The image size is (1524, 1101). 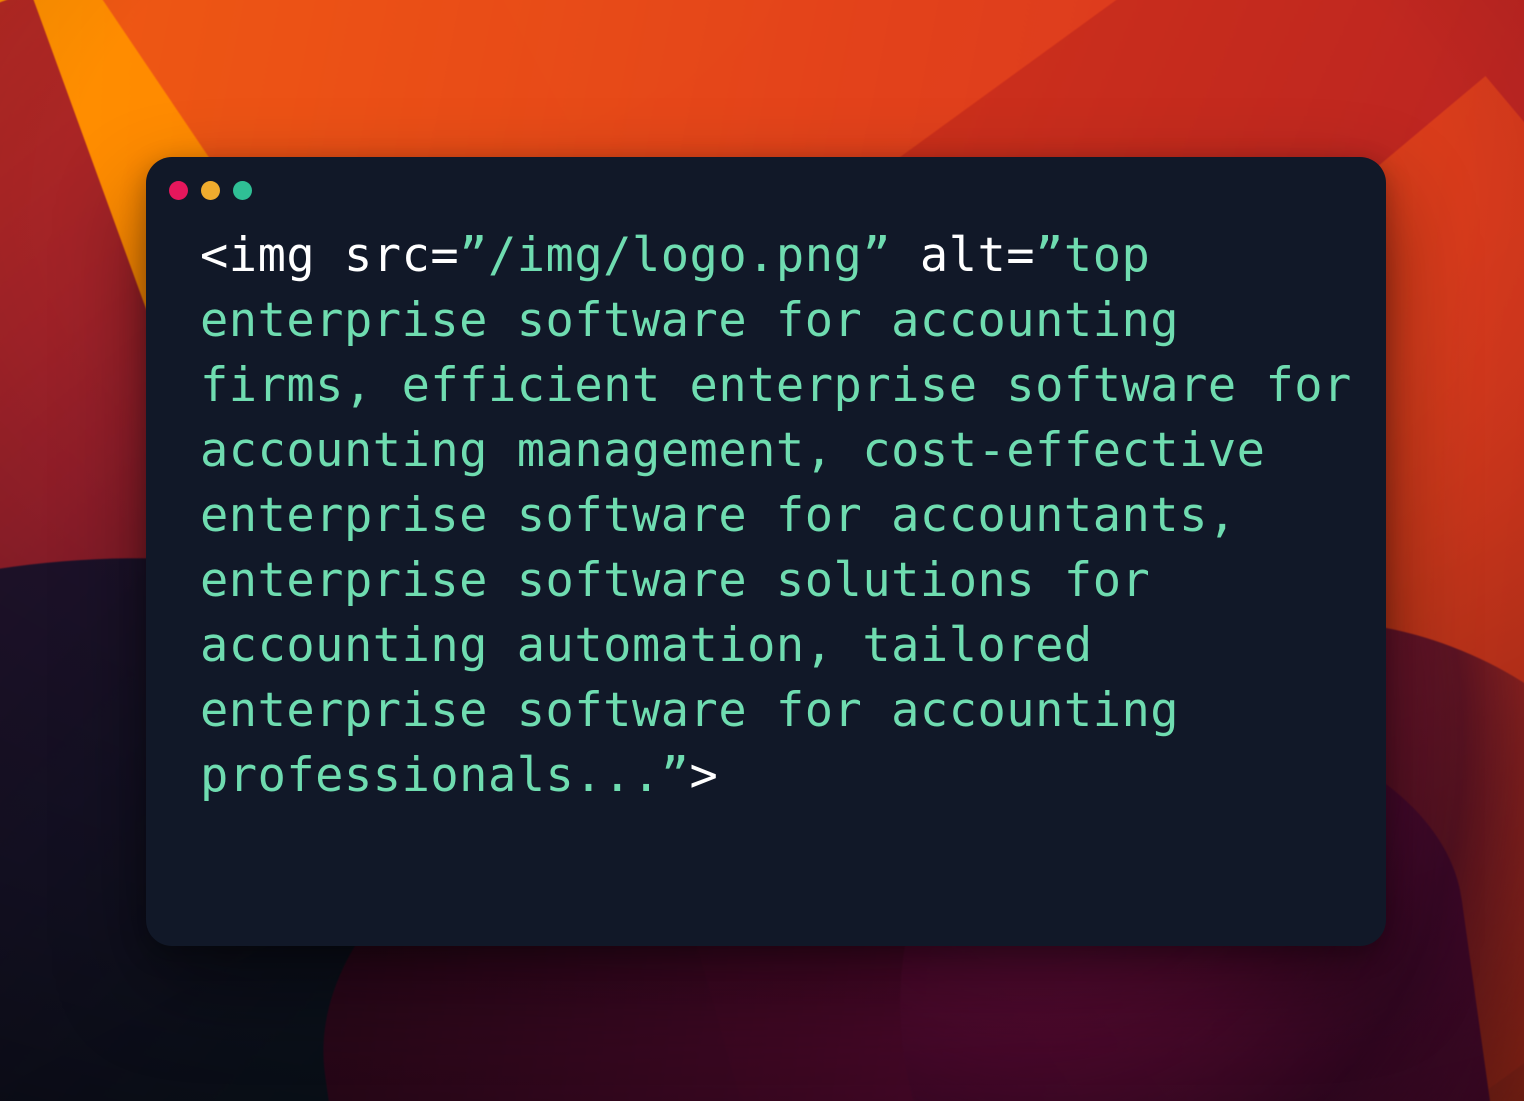 I want to click on code-token-string-1: ”/img/logo.png”, so click(x=675, y=255).